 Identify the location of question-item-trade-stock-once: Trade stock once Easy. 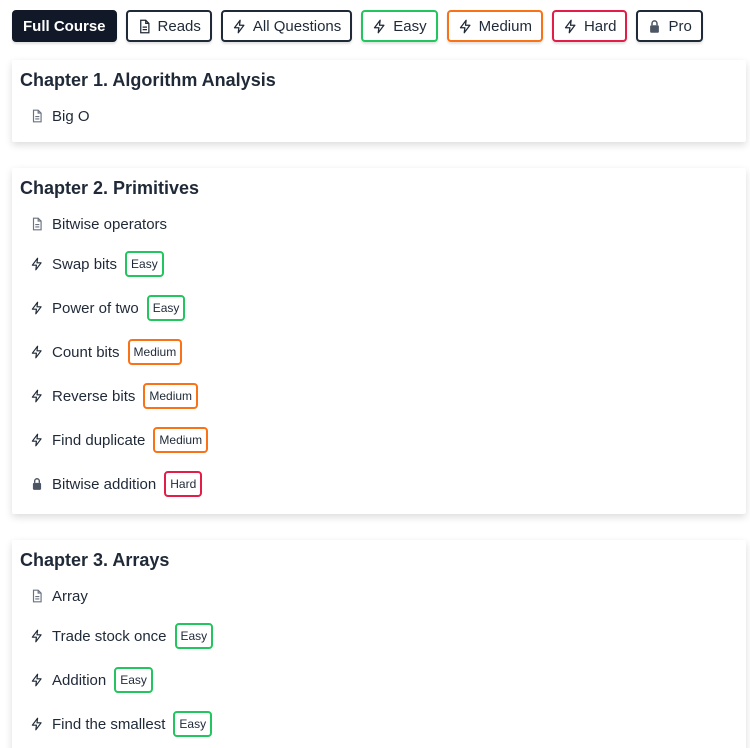
(122, 636).